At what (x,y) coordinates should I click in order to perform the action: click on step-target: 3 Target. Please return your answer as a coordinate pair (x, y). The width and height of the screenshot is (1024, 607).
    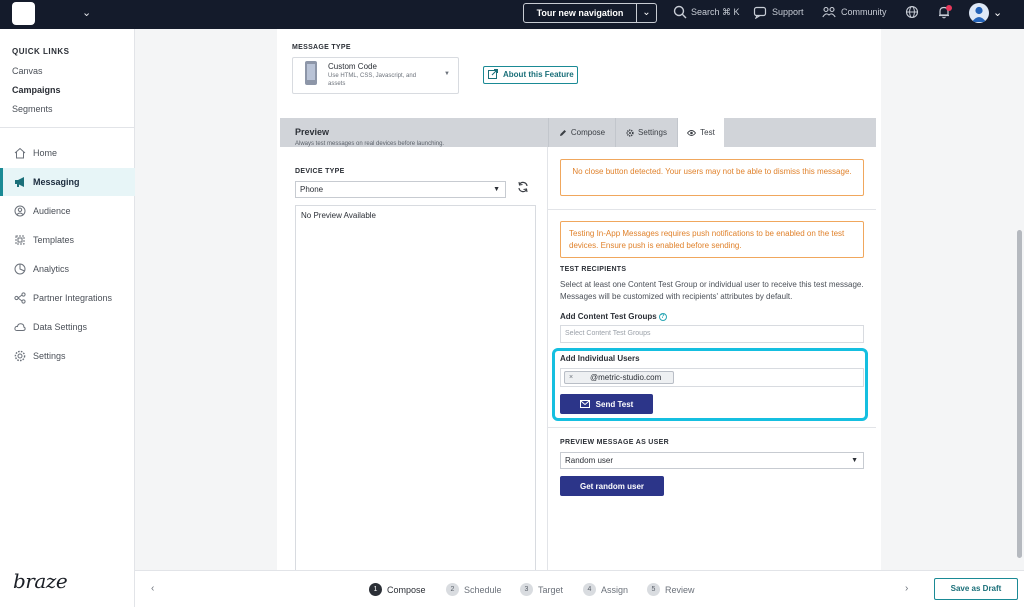
    Looking at the image, I should click on (541, 589).